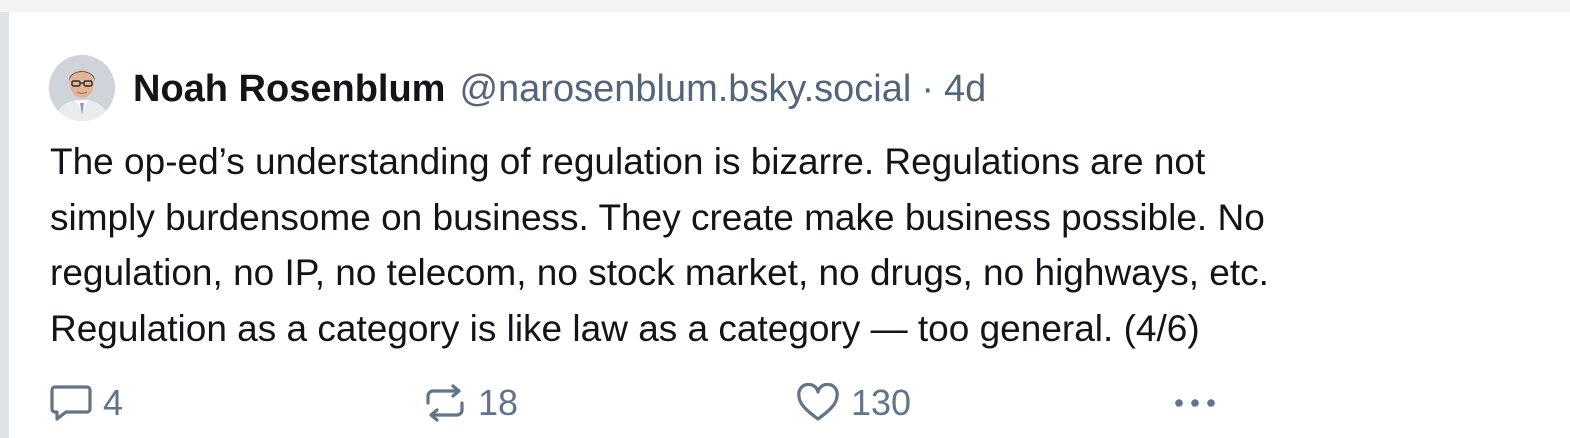  What do you see at coordinates (785, 6) in the screenshot?
I see `previous-post-divider` at bounding box center [785, 6].